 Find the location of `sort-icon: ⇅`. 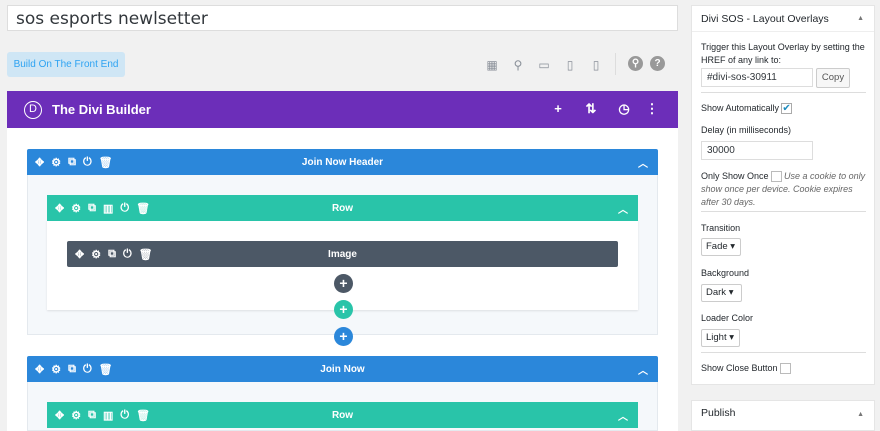

sort-icon: ⇅ is located at coordinates (591, 109).